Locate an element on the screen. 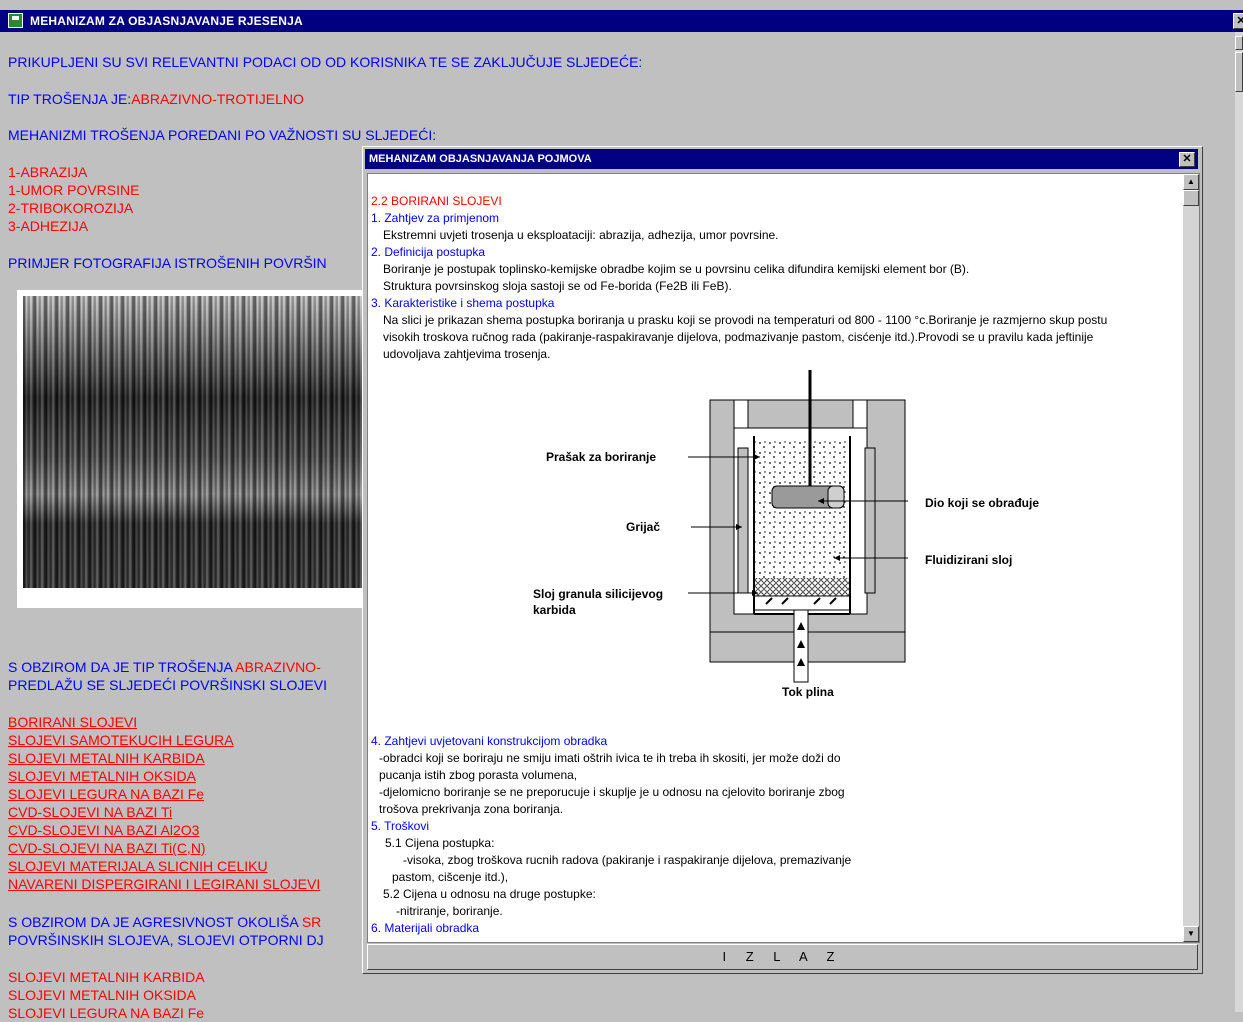  section-1-title: 1. Zahtjev za primjenom is located at coordinates (435, 218).